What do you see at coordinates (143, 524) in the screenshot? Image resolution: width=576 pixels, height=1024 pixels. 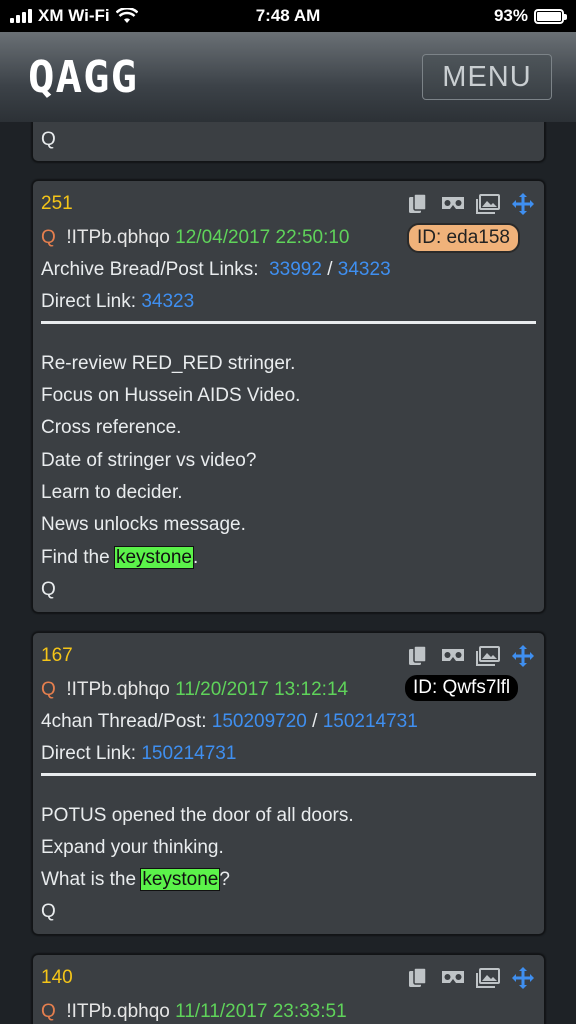 I see `post-text-line: News unlocks message.` at bounding box center [143, 524].